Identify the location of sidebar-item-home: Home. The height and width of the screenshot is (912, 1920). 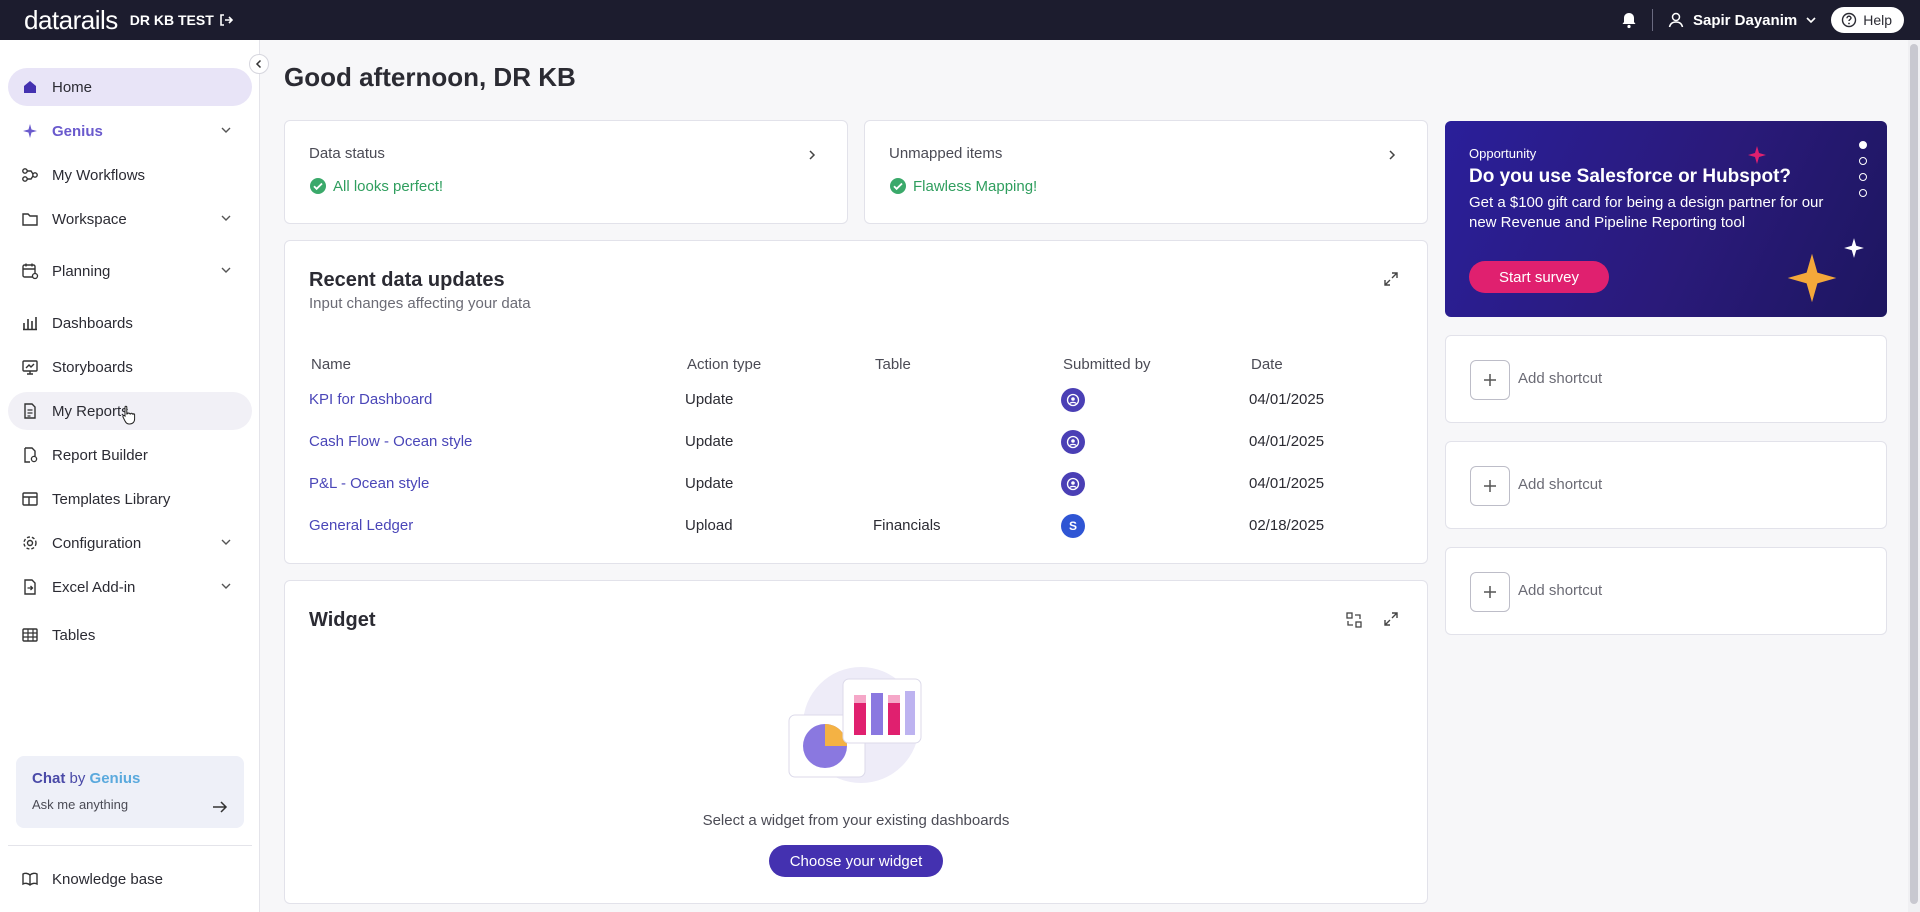
(130, 87).